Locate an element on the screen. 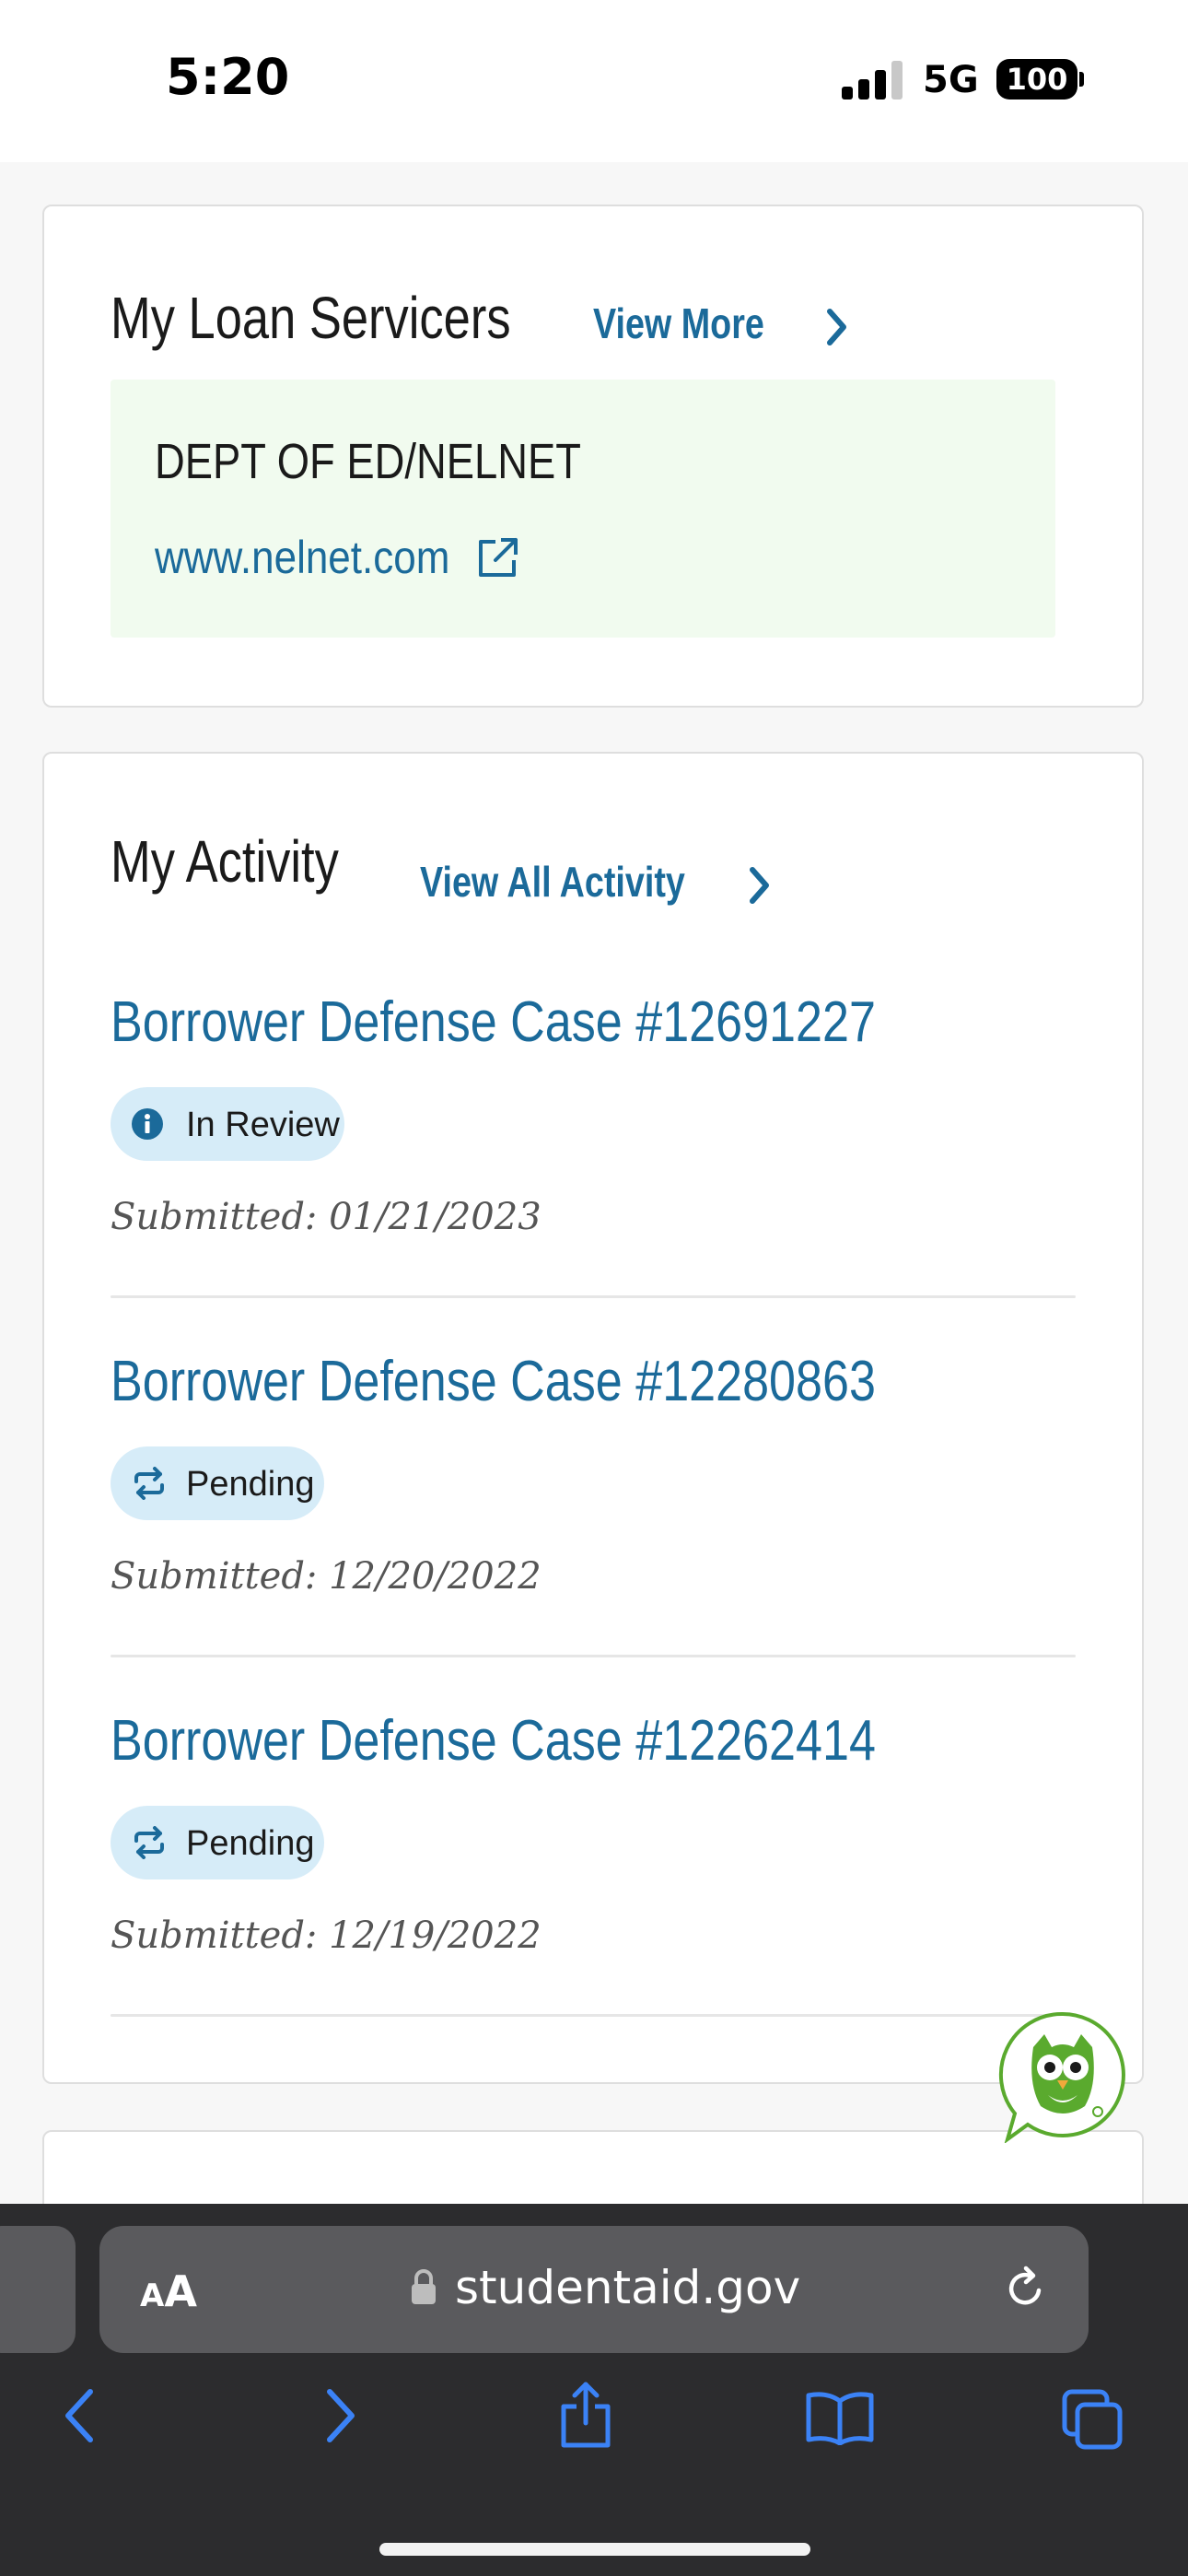 The width and height of the screenshot is (1188, 2576). lock-icon is located at coordinates (424, 2286).